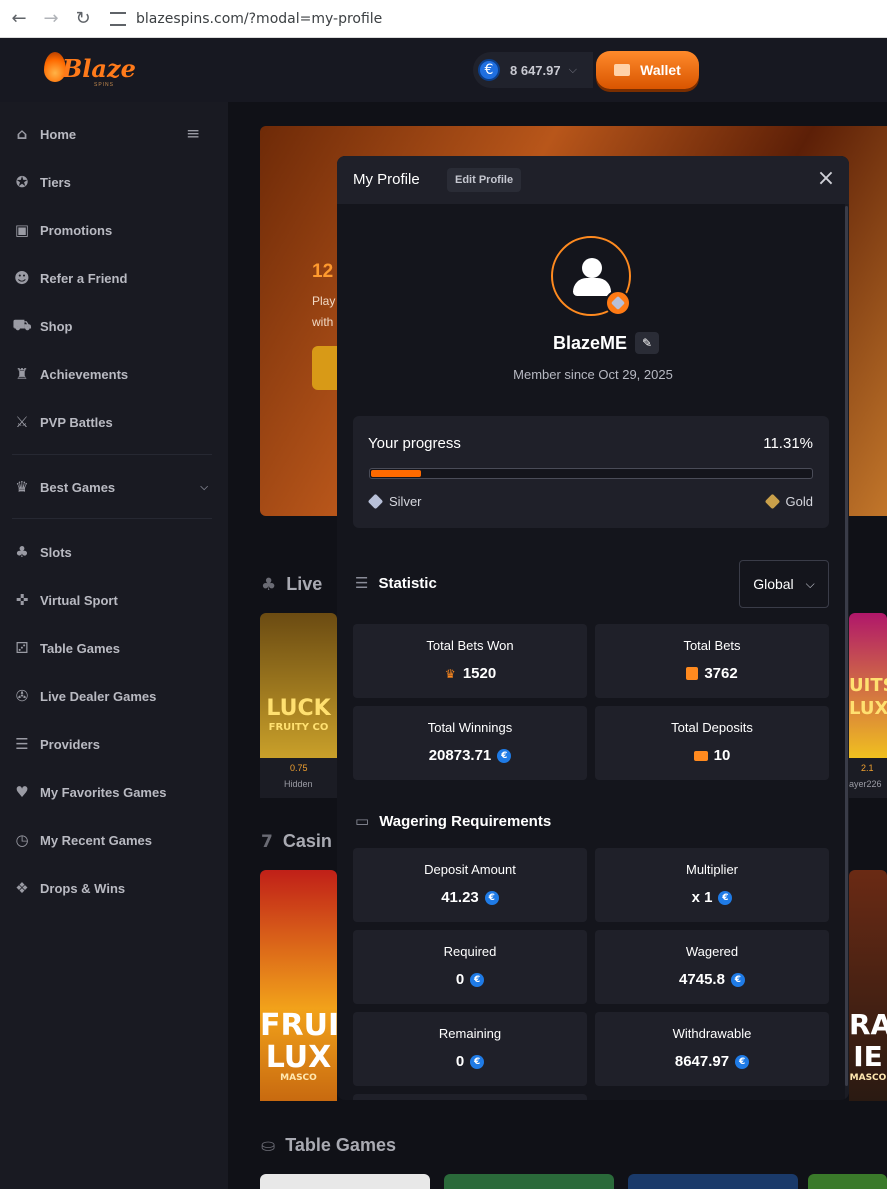 Image resolution: width=887 pixels, height=1189 pixels. I want to click on edit-profile-button: Edit Profile, so click(484, 180).